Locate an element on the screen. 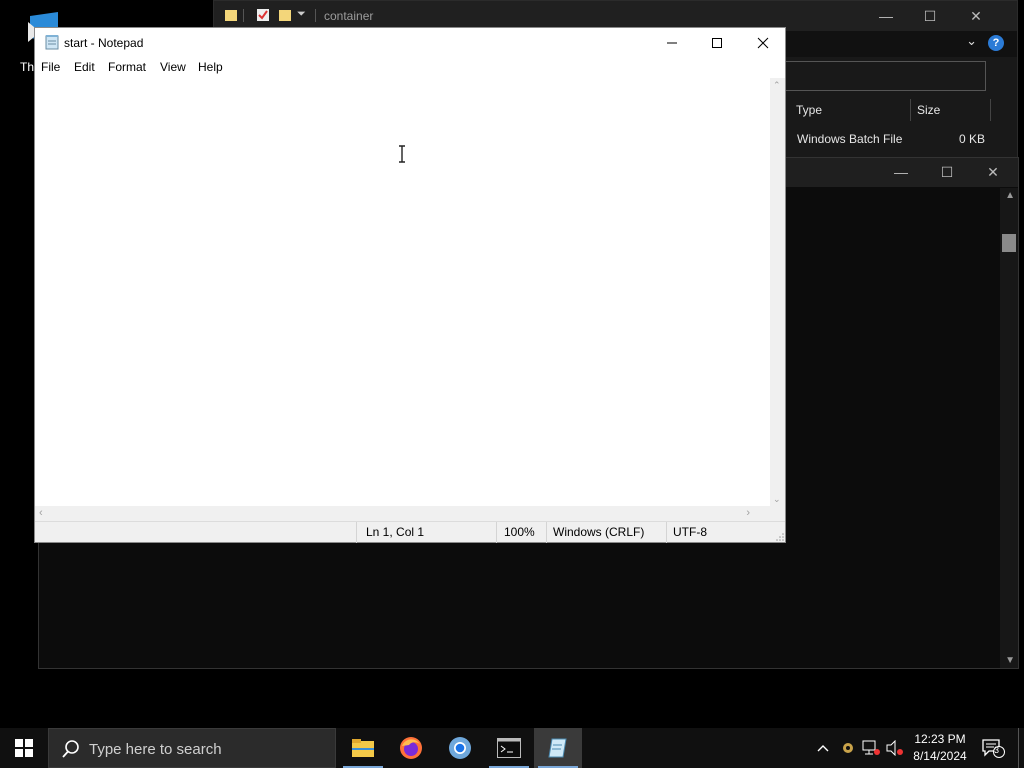 The height and width of the screenshot is (768, 1024). column-header-size: Size is located at coordinates (951, 110).